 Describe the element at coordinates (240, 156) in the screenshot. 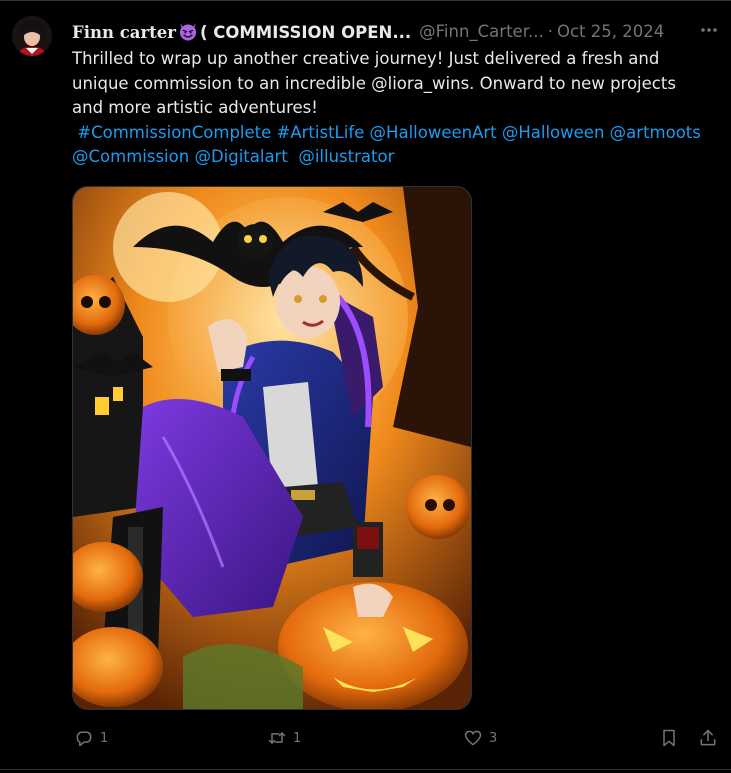

I see `mention-link: @Digitalart` at that location.